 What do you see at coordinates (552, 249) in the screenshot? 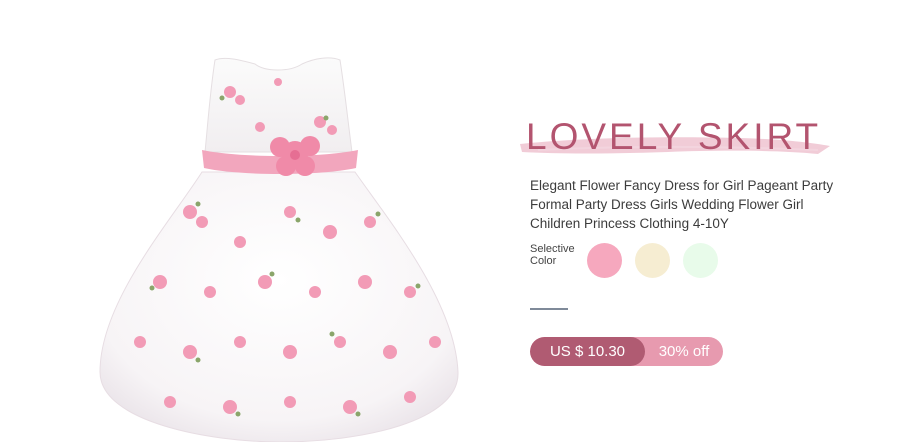
I see `color-label-line1: Selective` at bounding box center [552, 249].